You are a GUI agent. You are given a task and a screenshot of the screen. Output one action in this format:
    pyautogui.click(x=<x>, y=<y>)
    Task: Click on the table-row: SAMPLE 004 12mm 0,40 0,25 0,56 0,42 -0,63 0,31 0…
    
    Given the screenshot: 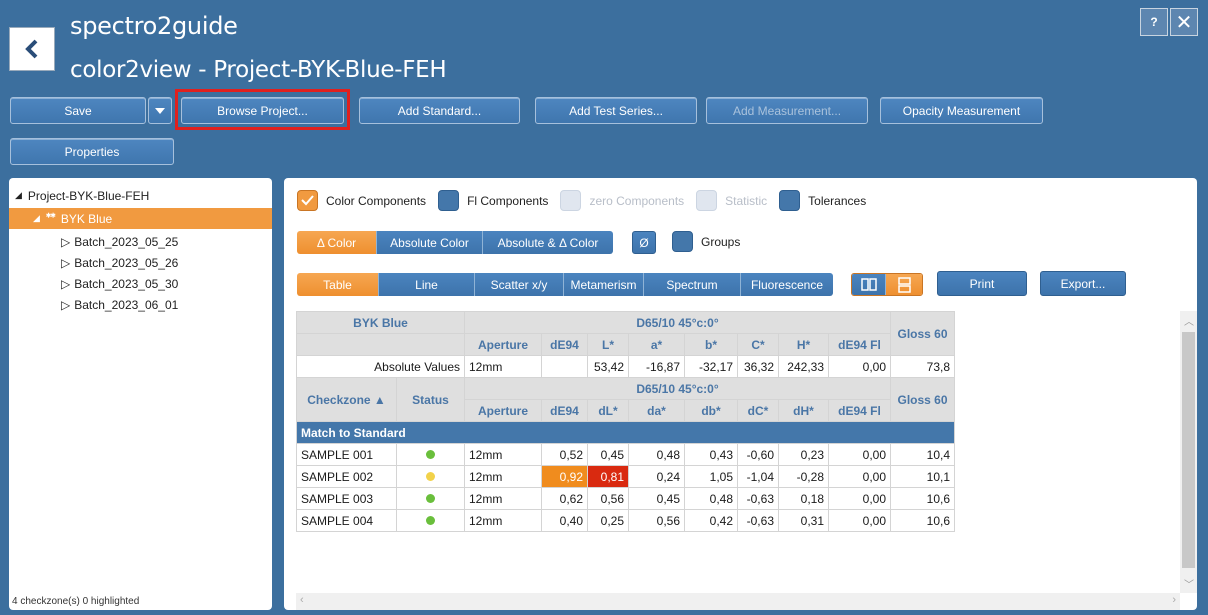 What is the action you would take?
    pyautogui.click(x=625, y=520)
    